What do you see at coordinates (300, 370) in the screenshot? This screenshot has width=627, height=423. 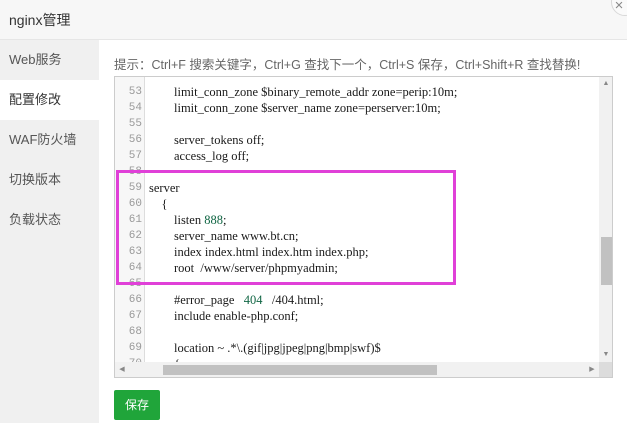 I see `horizontal-scroll-thumb` at bounding box center [300, 370].